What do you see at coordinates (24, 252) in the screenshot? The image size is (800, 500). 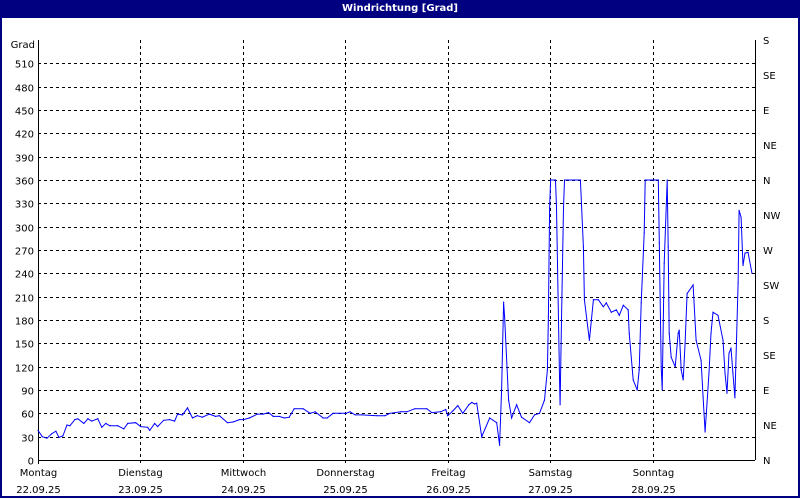 I see `y-tick-label: 270` at bounding box center [24, 252].